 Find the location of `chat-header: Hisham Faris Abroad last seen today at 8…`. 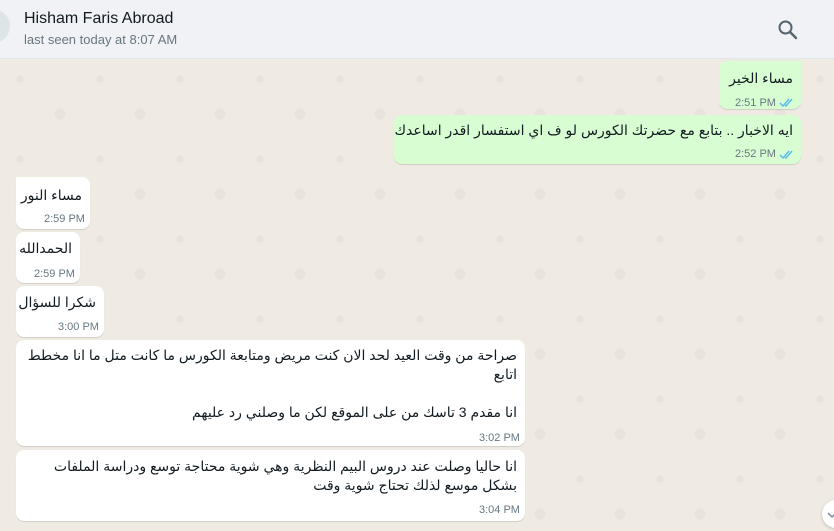

chat-header: Hisham Faris Abroad last seen today at 8… is located at coordinates (417, 29).